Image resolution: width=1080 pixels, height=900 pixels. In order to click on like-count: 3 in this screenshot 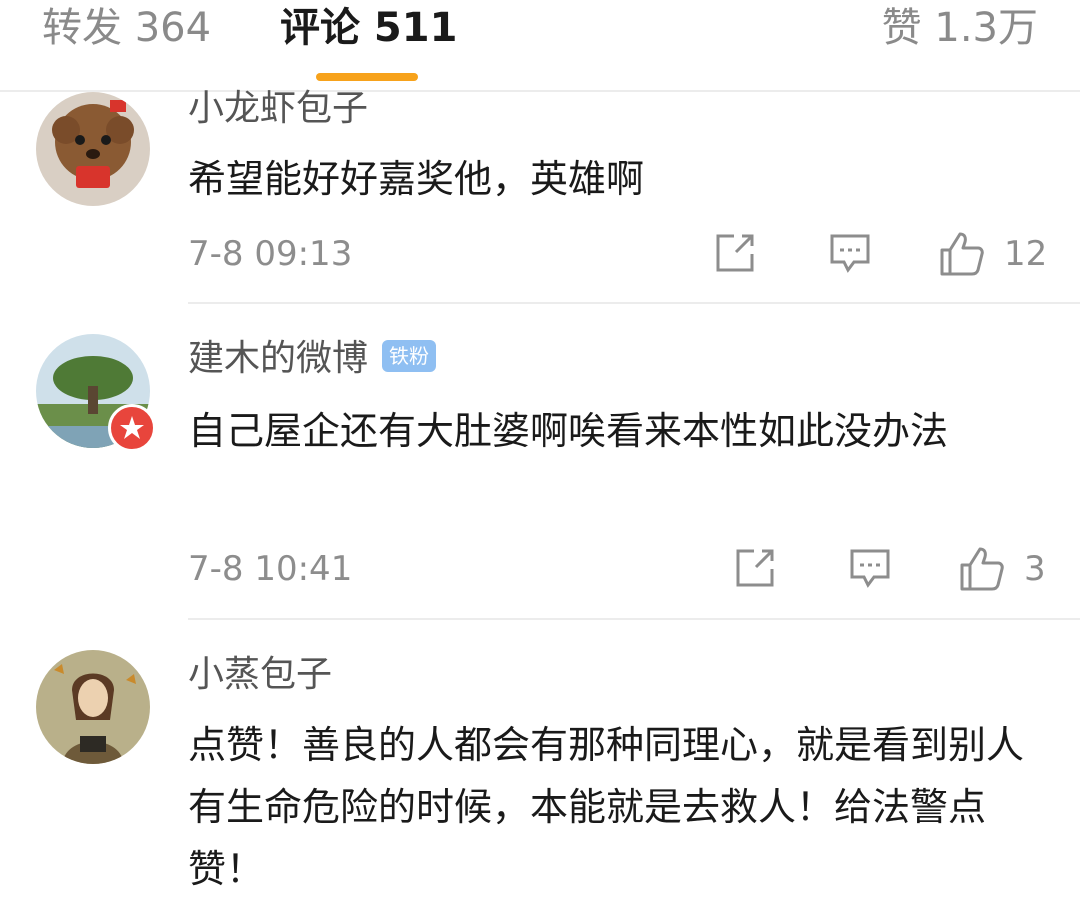, I will do `click(1035, 569)`.